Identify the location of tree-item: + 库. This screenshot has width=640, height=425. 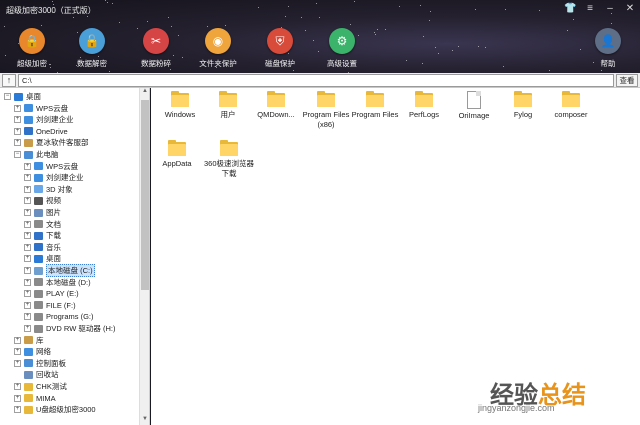
(29, 340).